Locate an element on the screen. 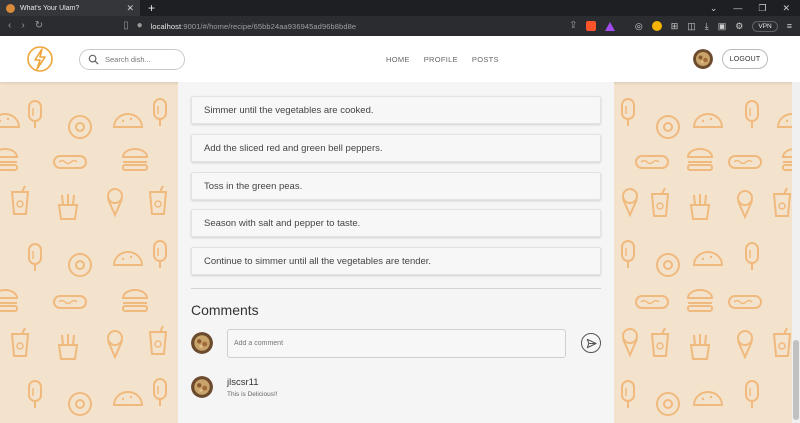 Image resolution: width=800 pixels, height=423 pixels. sidebar-icon: ◫ is located at coordinates (691, 26).